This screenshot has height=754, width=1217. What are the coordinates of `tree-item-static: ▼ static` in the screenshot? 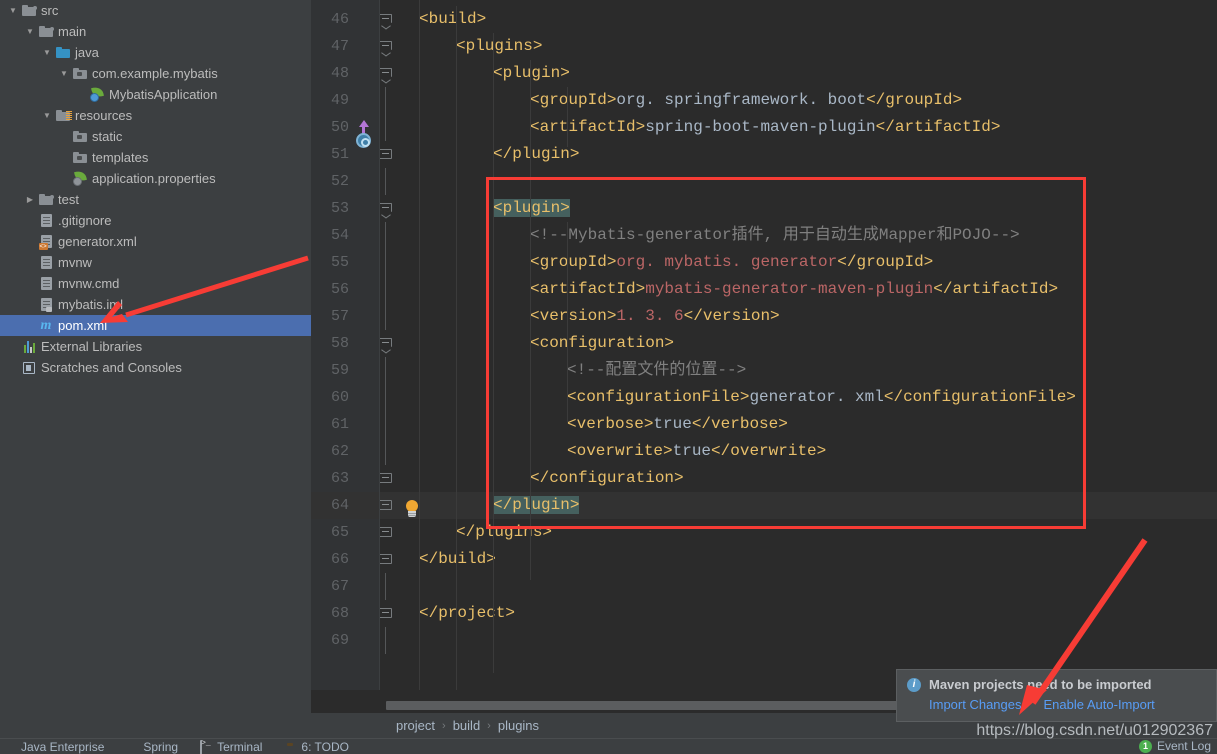 It's located at (155, 136).